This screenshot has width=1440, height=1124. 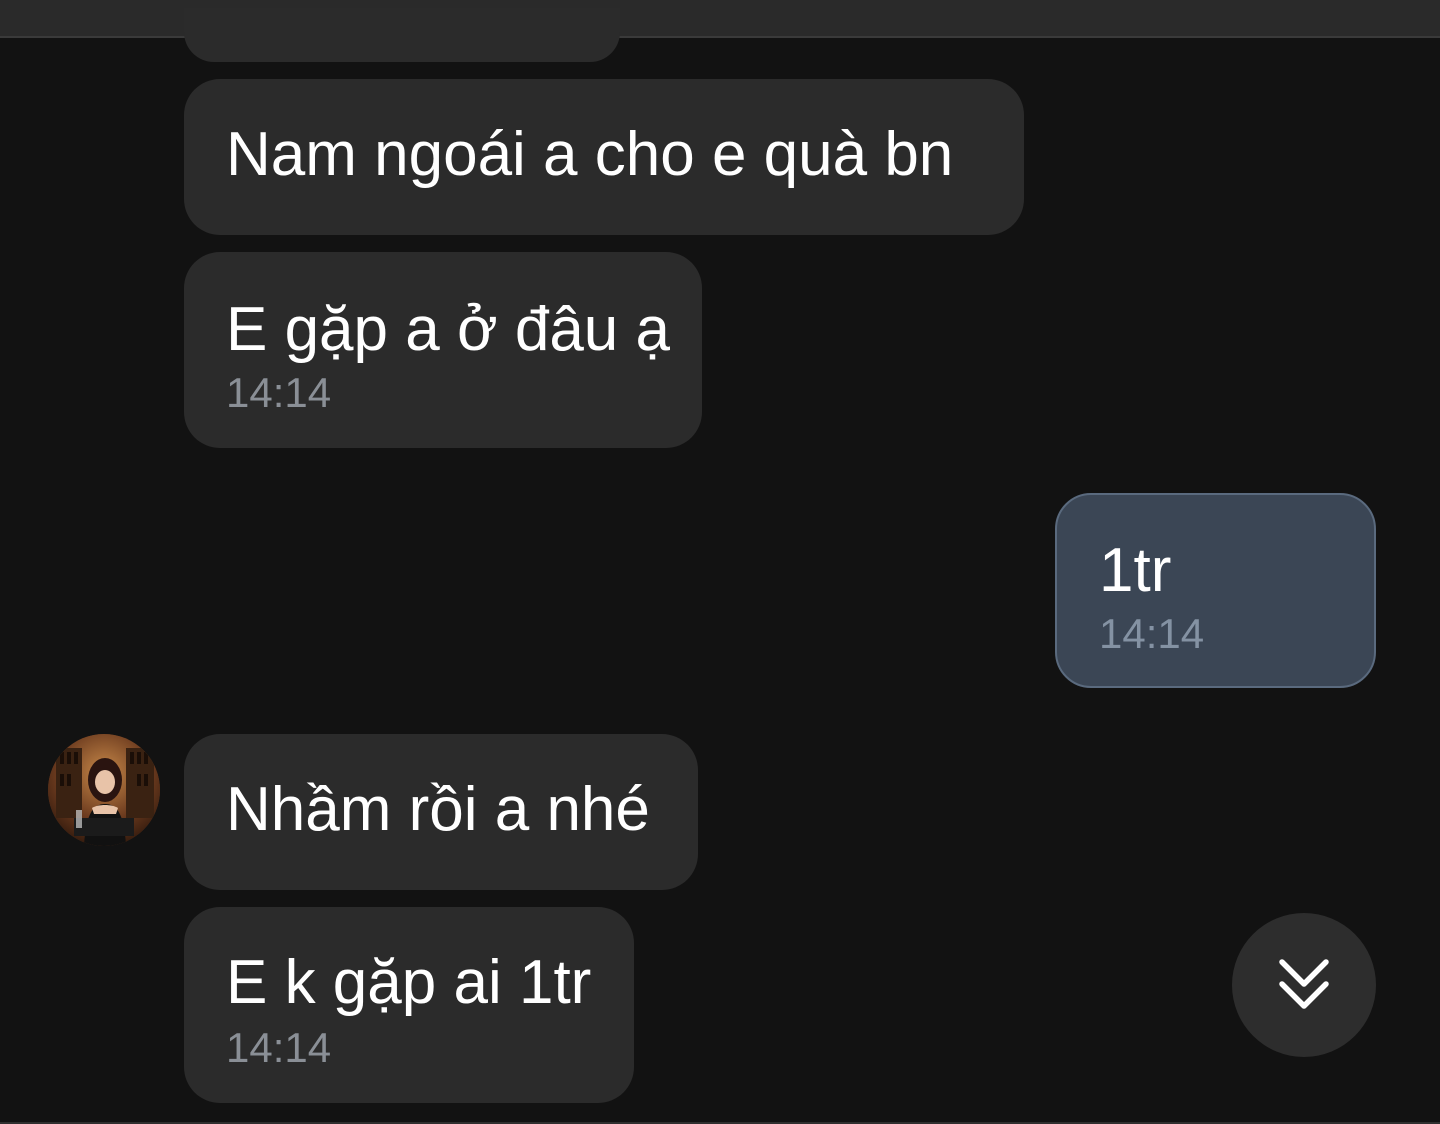 What do you see at coordinates (590, 154) in the screenshot?
I see `message-text: Nam ngoái a cho e quà bn` at bounding box center [590, 154].